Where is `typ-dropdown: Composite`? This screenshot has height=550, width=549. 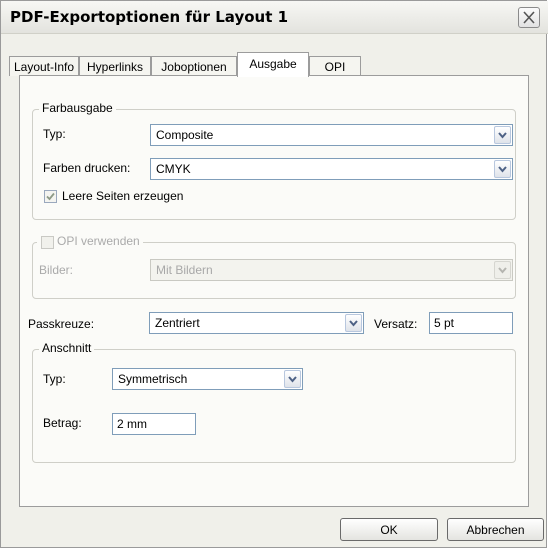 typ-dropdown: Composite is located at coordinates (331, 135).